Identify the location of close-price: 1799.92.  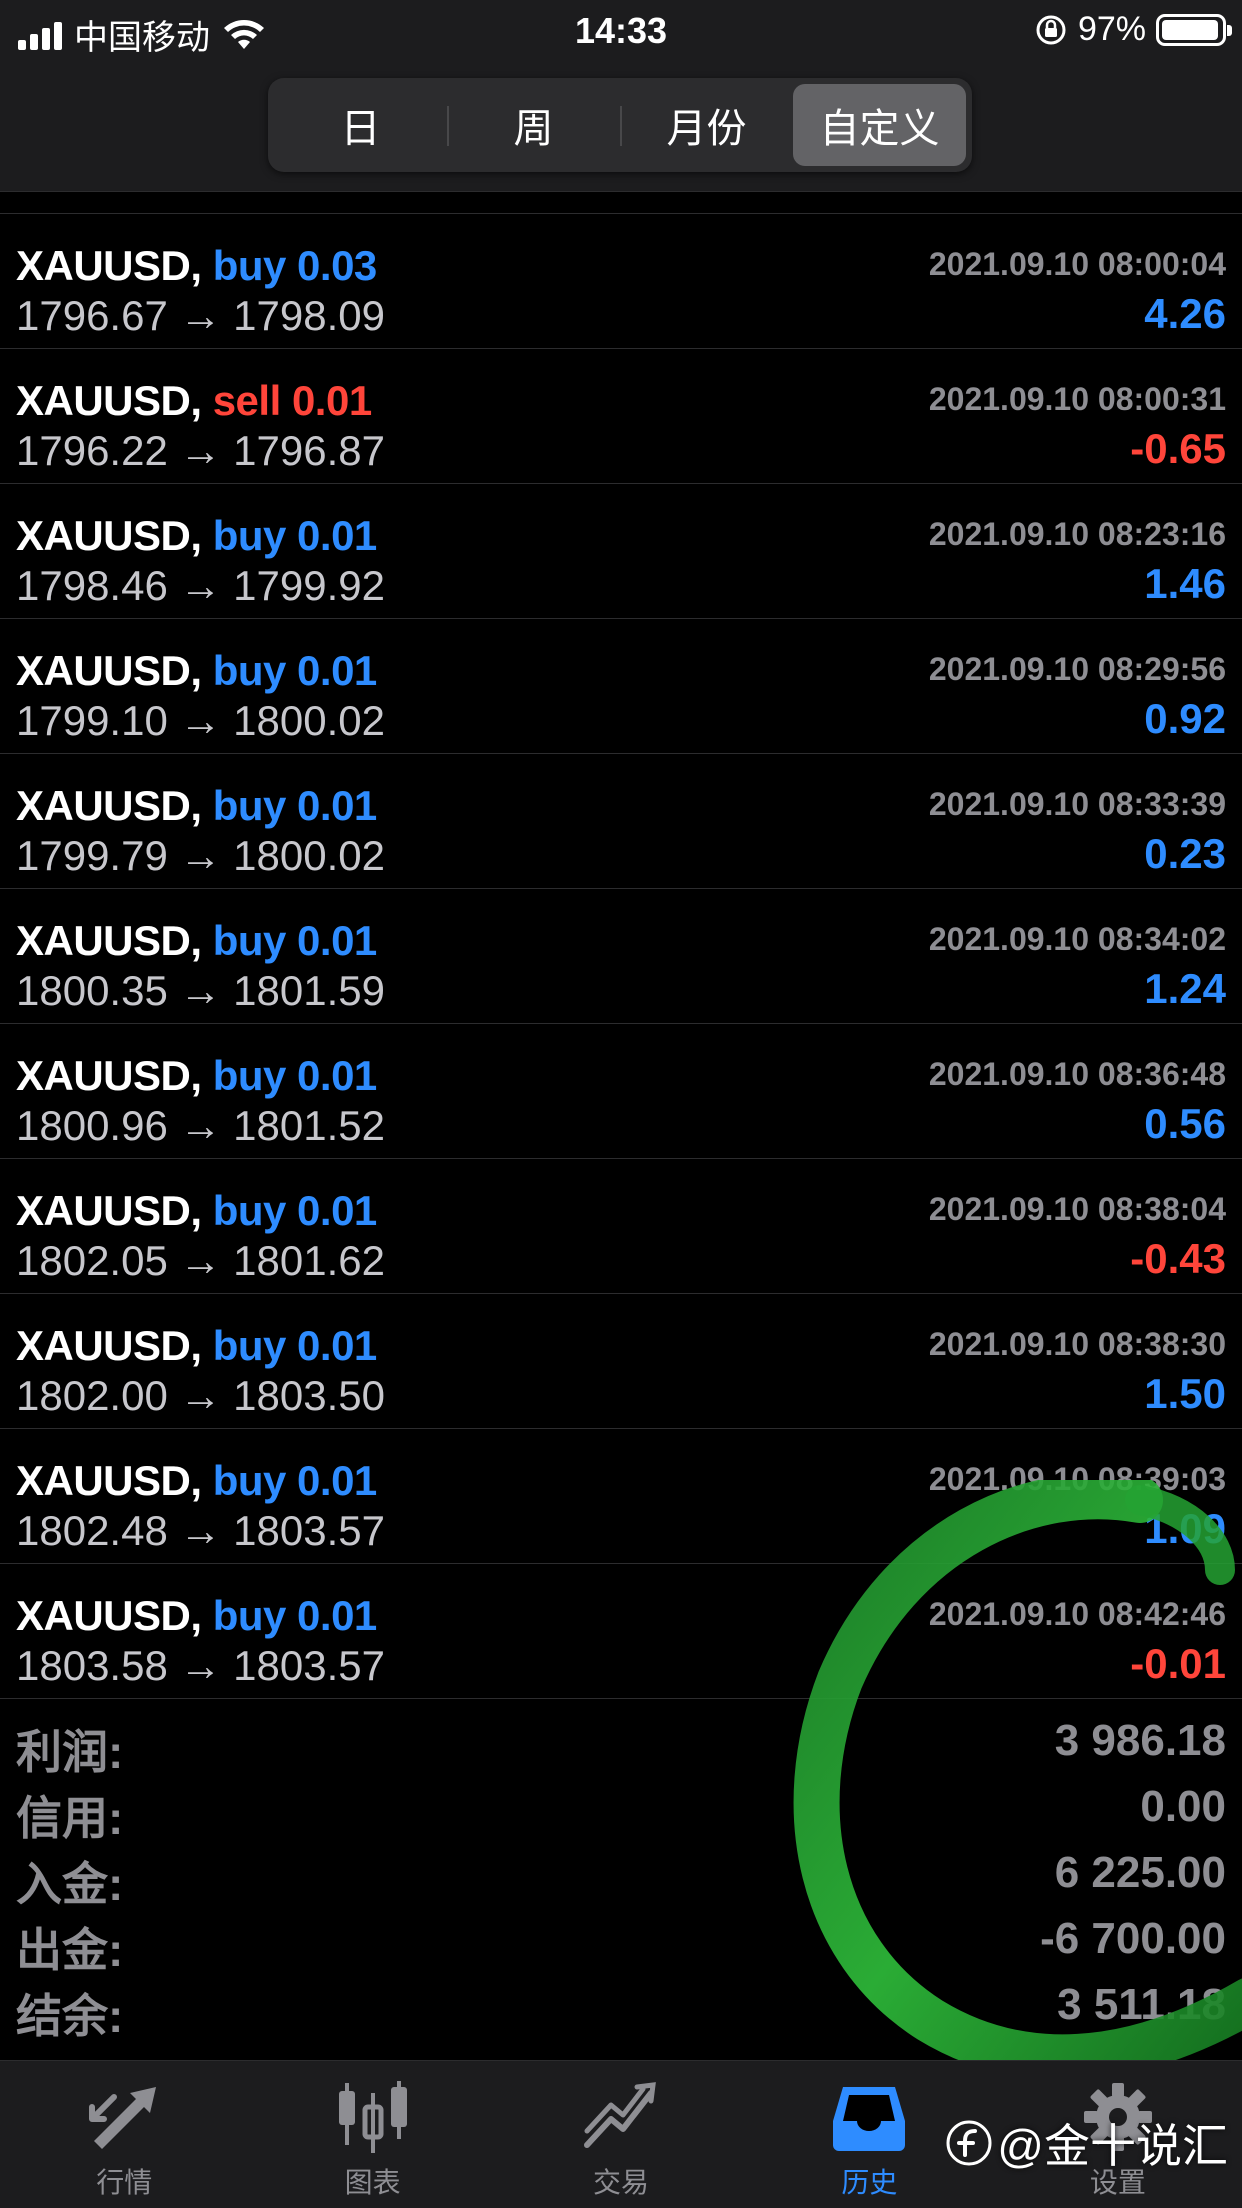
(309, 585).